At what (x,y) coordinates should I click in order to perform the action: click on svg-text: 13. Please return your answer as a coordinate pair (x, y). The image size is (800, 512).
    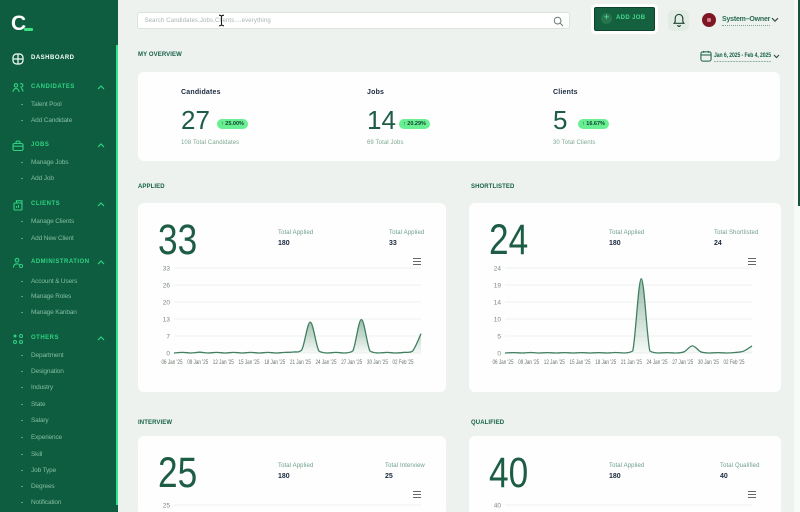
    Looking at the image, I should click on (167, 320).